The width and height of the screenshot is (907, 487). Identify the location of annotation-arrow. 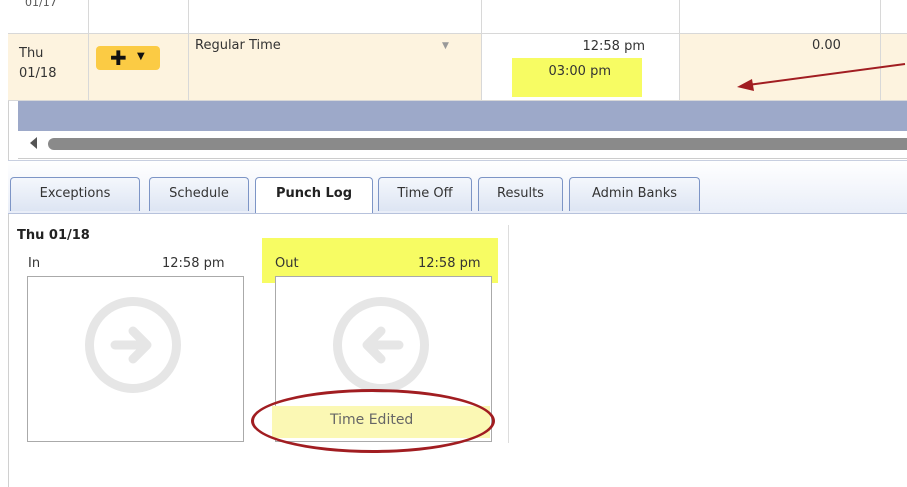
(821, 77).